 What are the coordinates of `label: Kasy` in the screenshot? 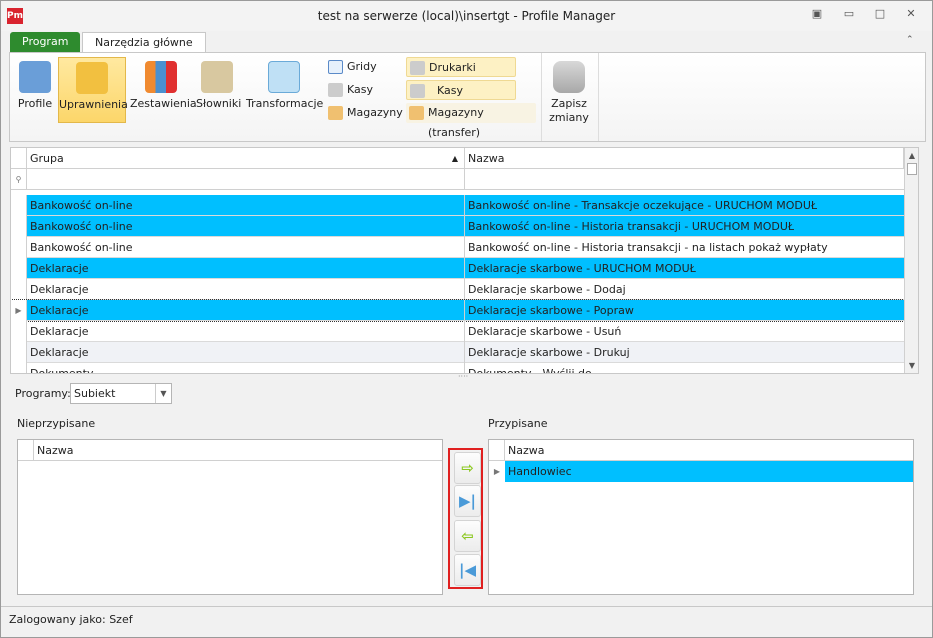 It's located at (360, 89).